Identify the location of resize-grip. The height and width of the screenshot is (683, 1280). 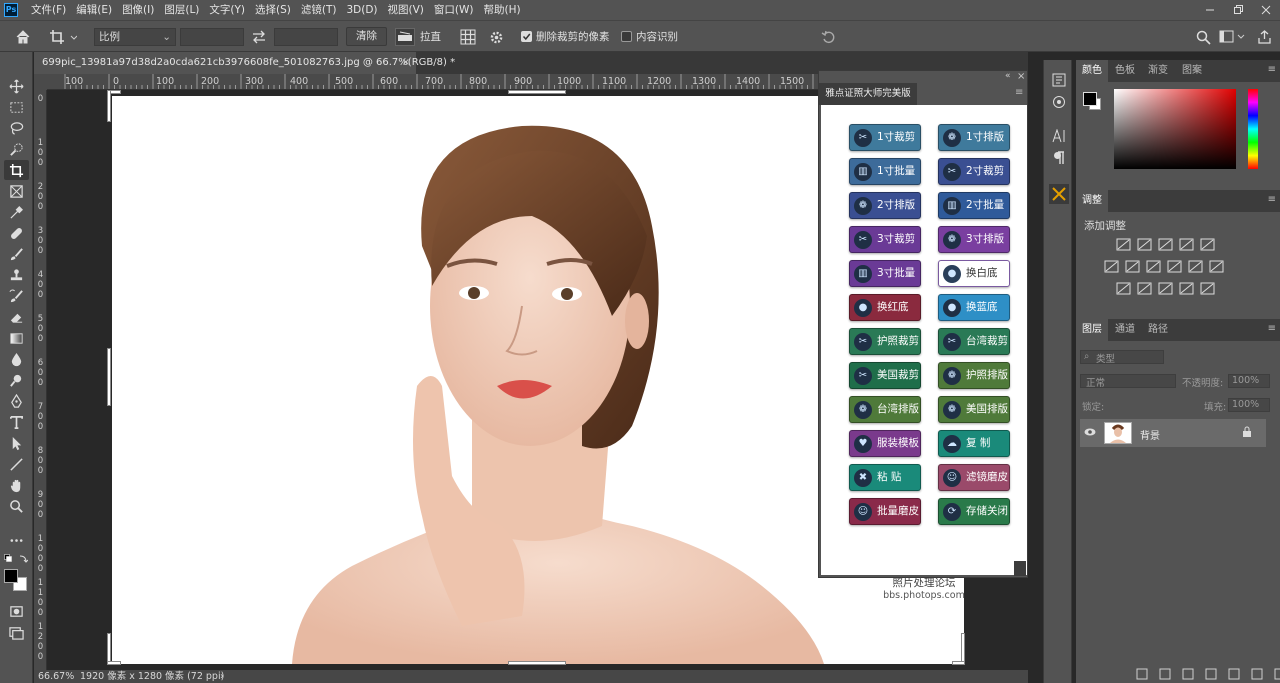
(1020, 568).